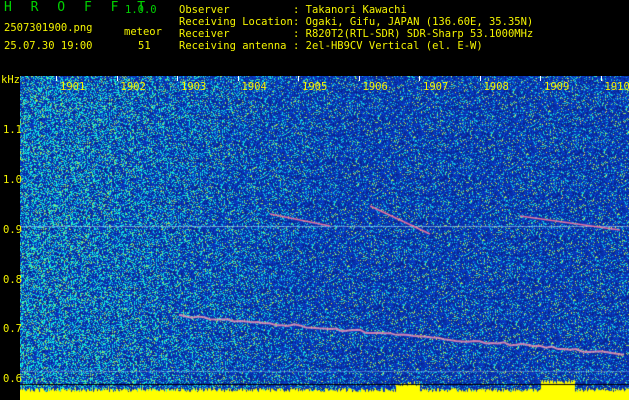  I want to click on info-label: Receiving Location, so click(236, 22).